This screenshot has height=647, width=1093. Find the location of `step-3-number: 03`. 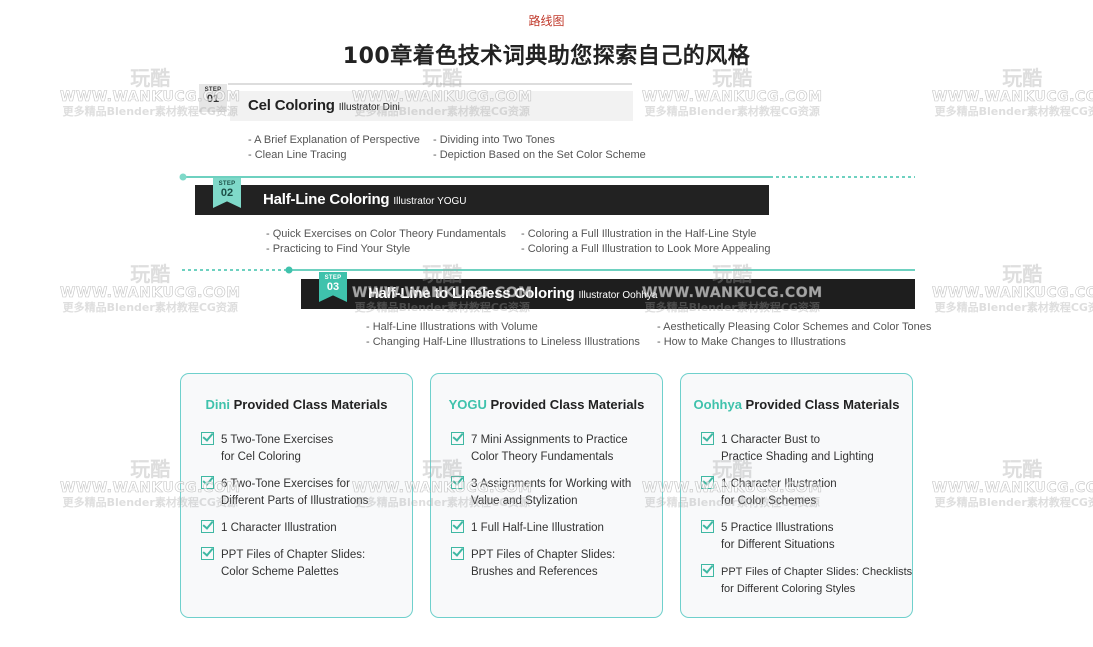

step-3-number: 03 is located at coordinates (333, 287).